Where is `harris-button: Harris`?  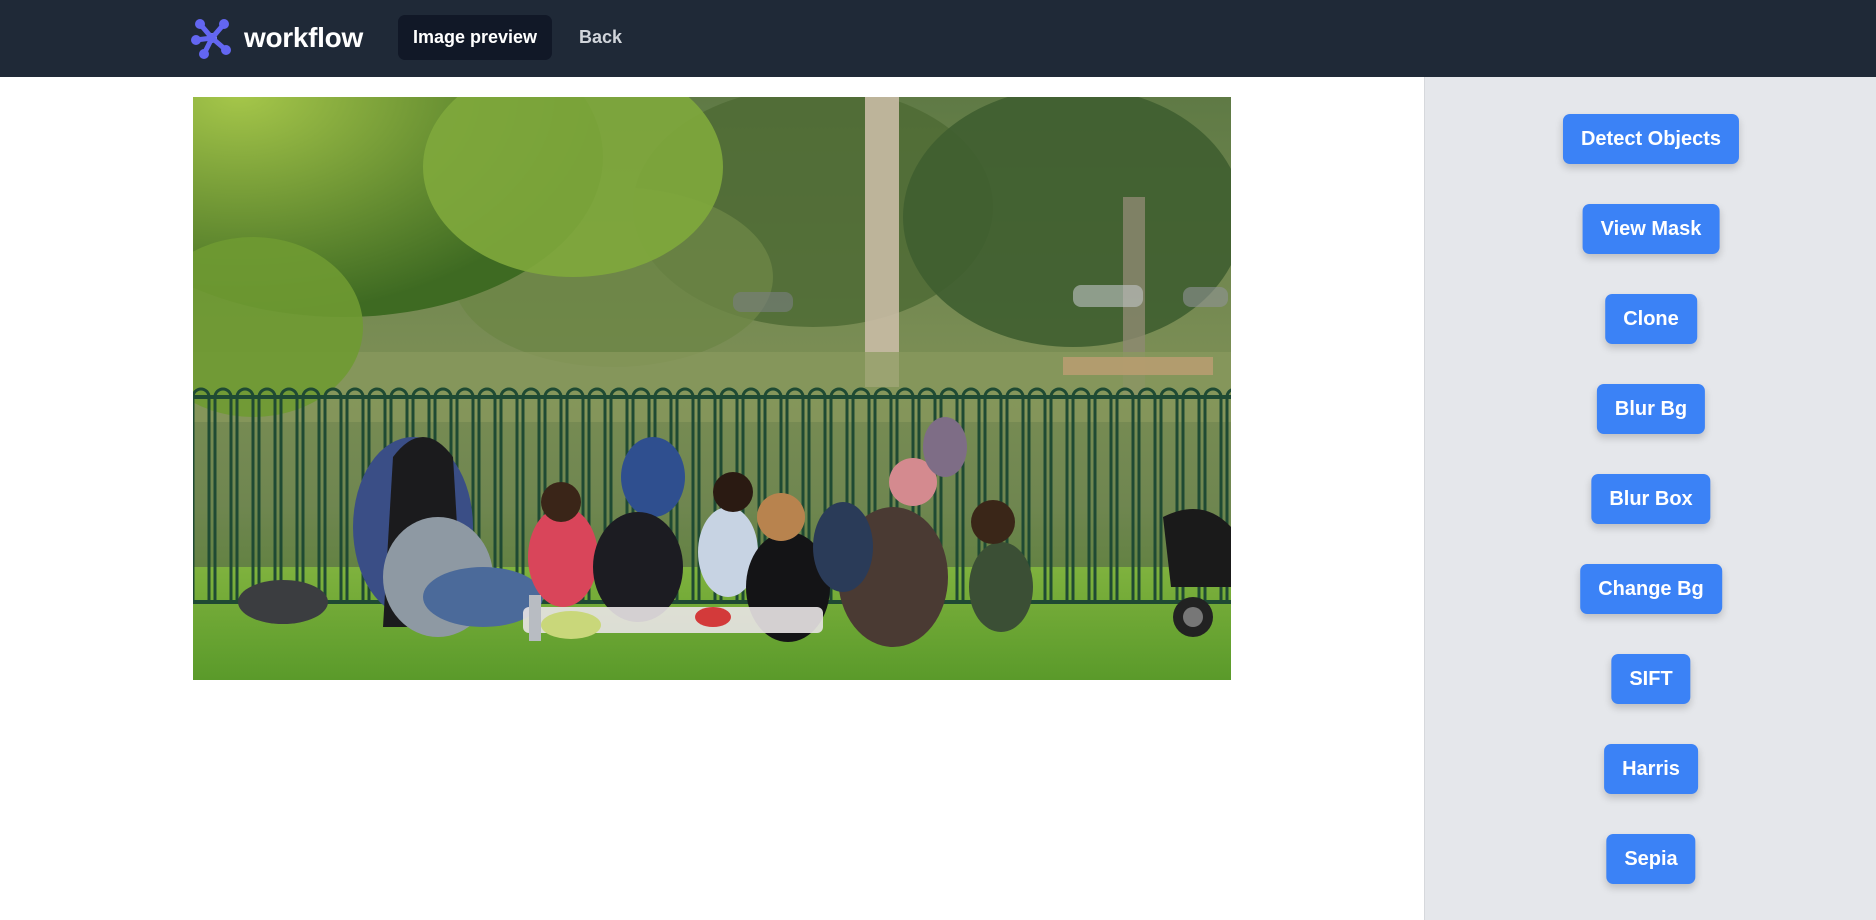 harris-button: Harris is located at coordinates (1651, 769).